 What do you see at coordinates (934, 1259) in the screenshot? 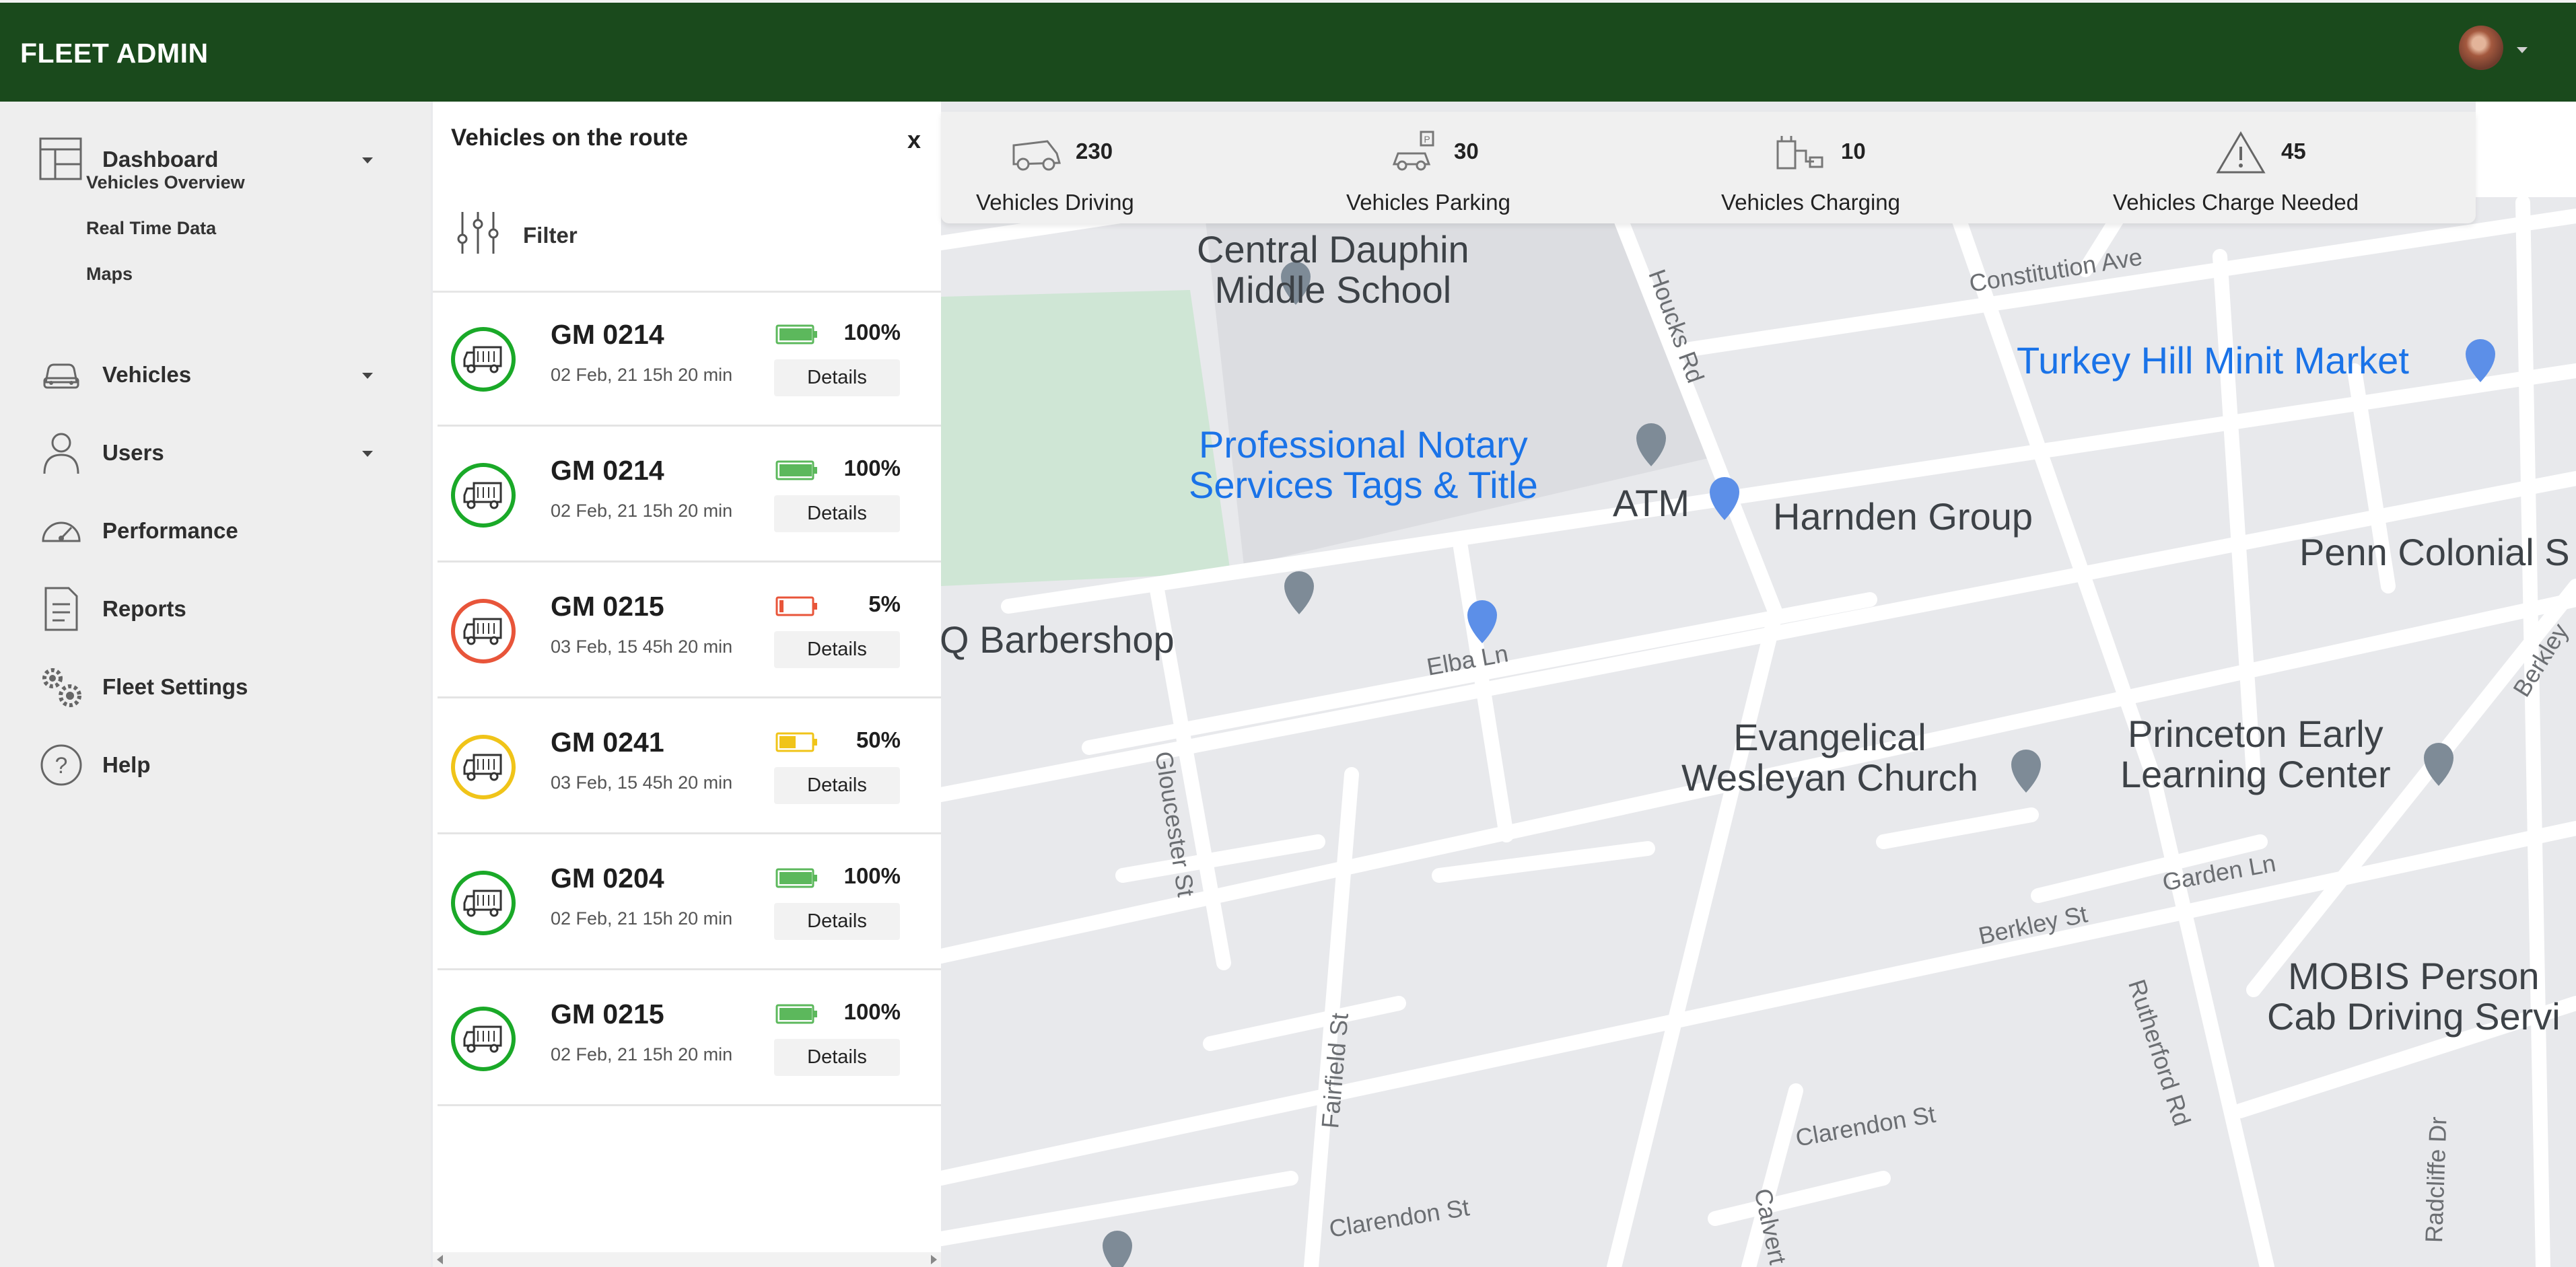
I see `scroll-right-icon` at bounding box center [934, 1259].